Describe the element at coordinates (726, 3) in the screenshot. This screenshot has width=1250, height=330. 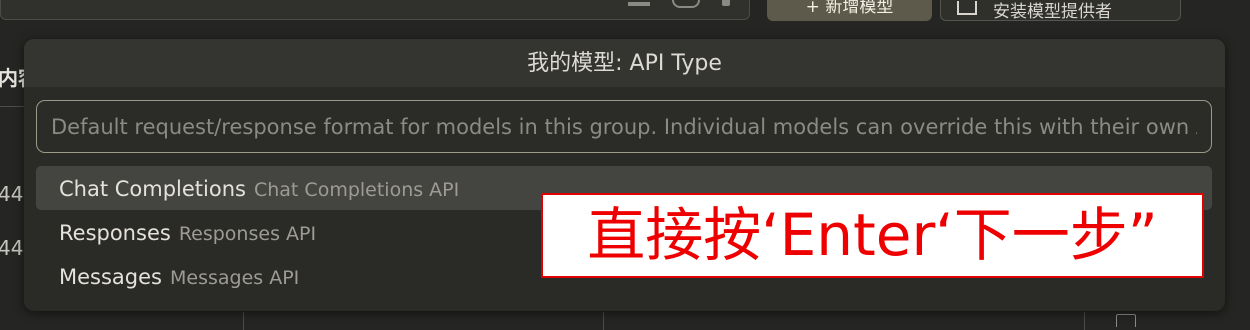
I see `more-icon` at that location.